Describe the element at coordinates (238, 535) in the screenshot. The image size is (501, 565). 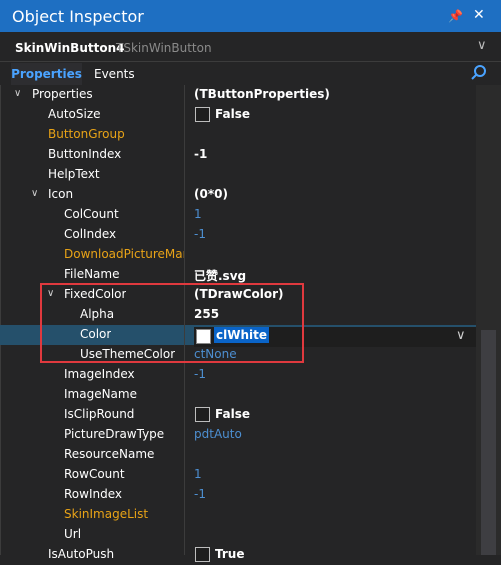
I see `row-url: Url` at that location.